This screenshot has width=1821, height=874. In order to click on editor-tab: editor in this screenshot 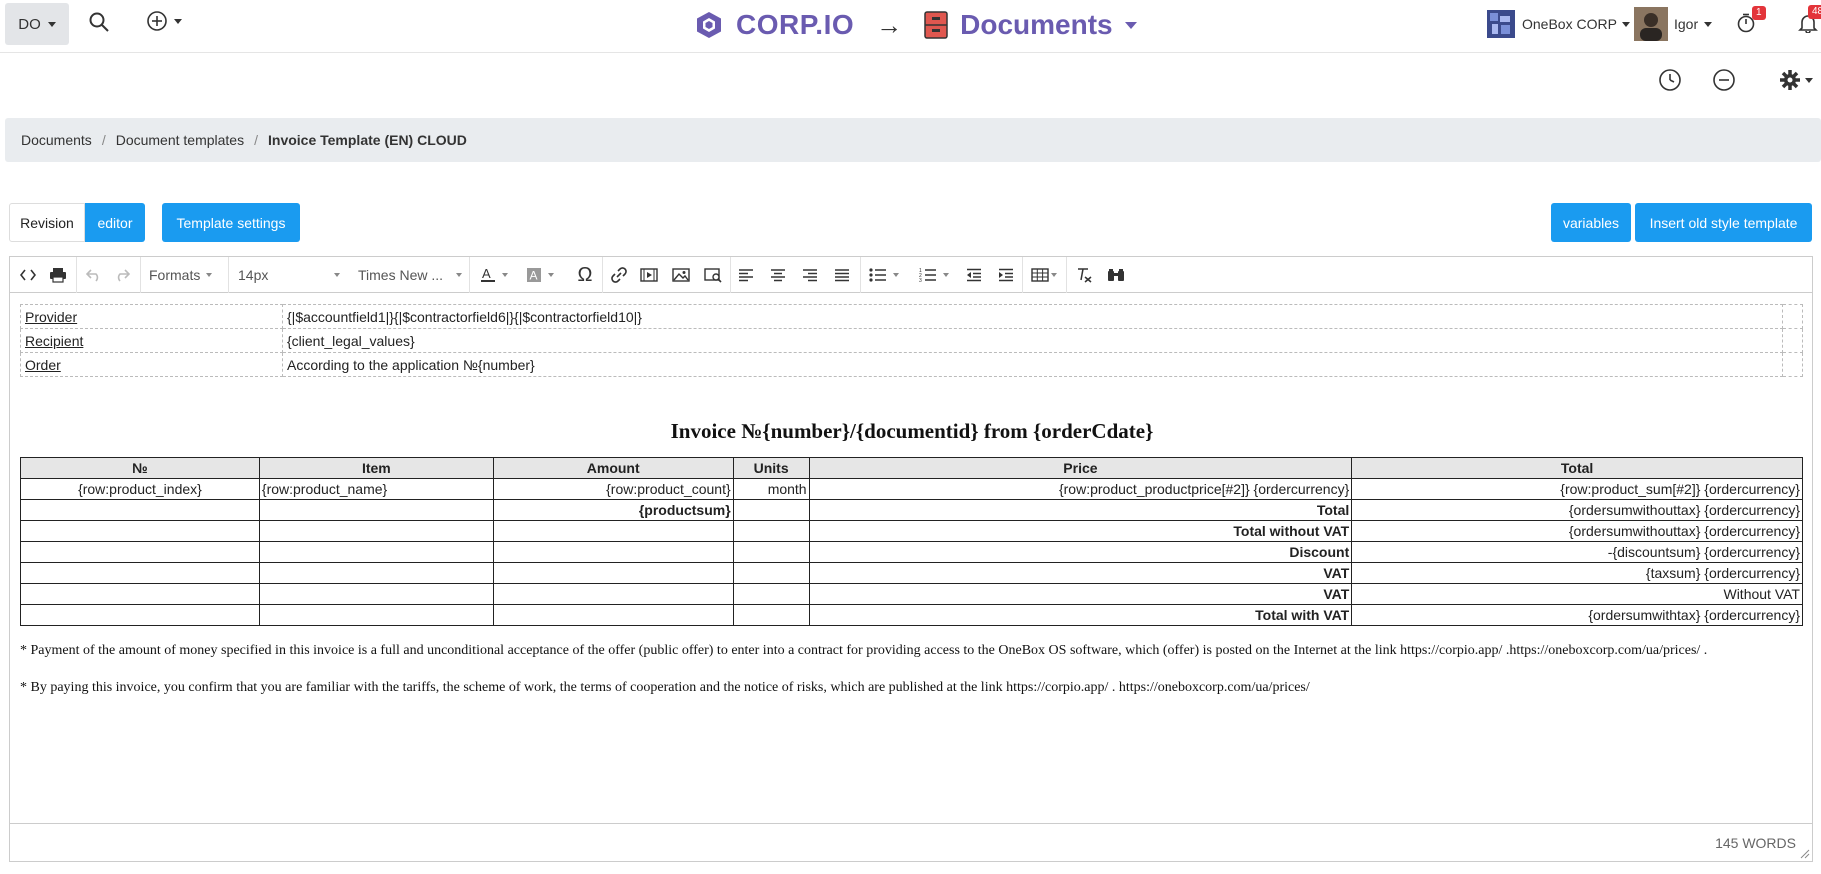, I will do `click(115, 222)`.